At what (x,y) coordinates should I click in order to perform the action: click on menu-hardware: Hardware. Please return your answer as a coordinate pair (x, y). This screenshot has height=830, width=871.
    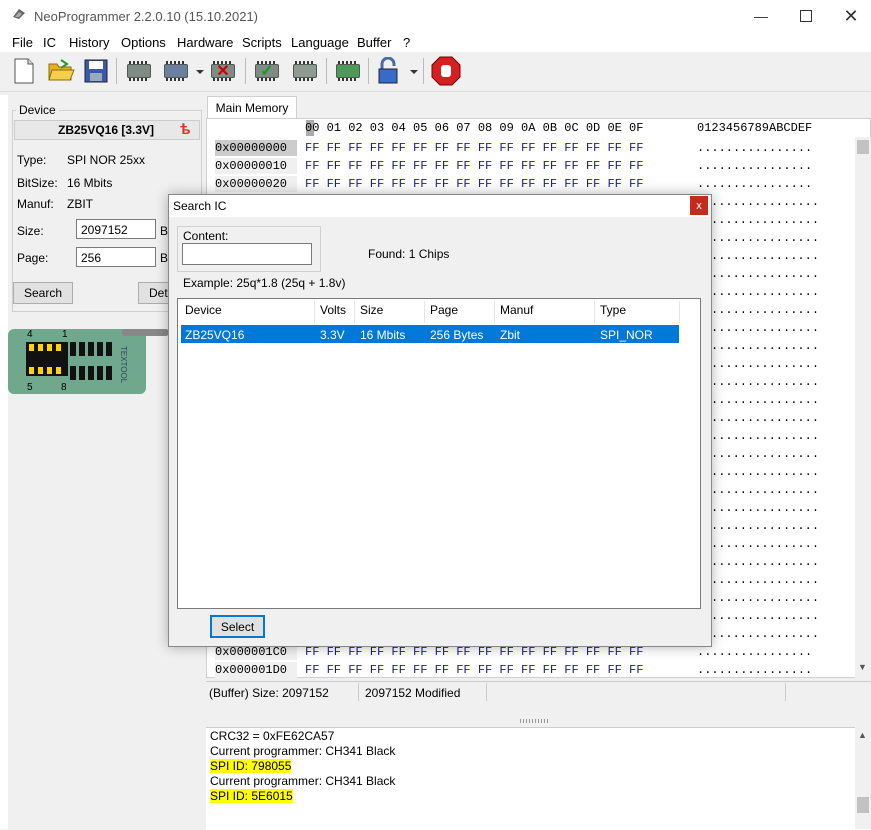
    Looking at the image, I should click on (205, 42).